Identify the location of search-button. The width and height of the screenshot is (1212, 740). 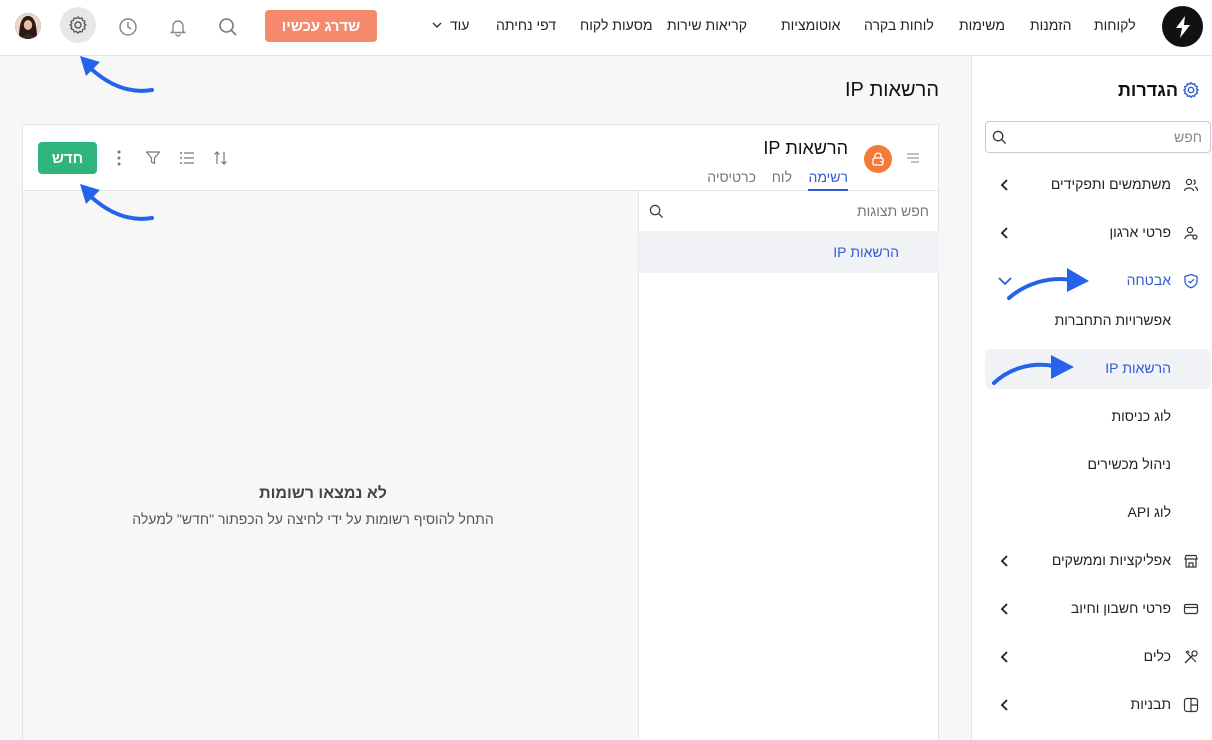
(228, 27).